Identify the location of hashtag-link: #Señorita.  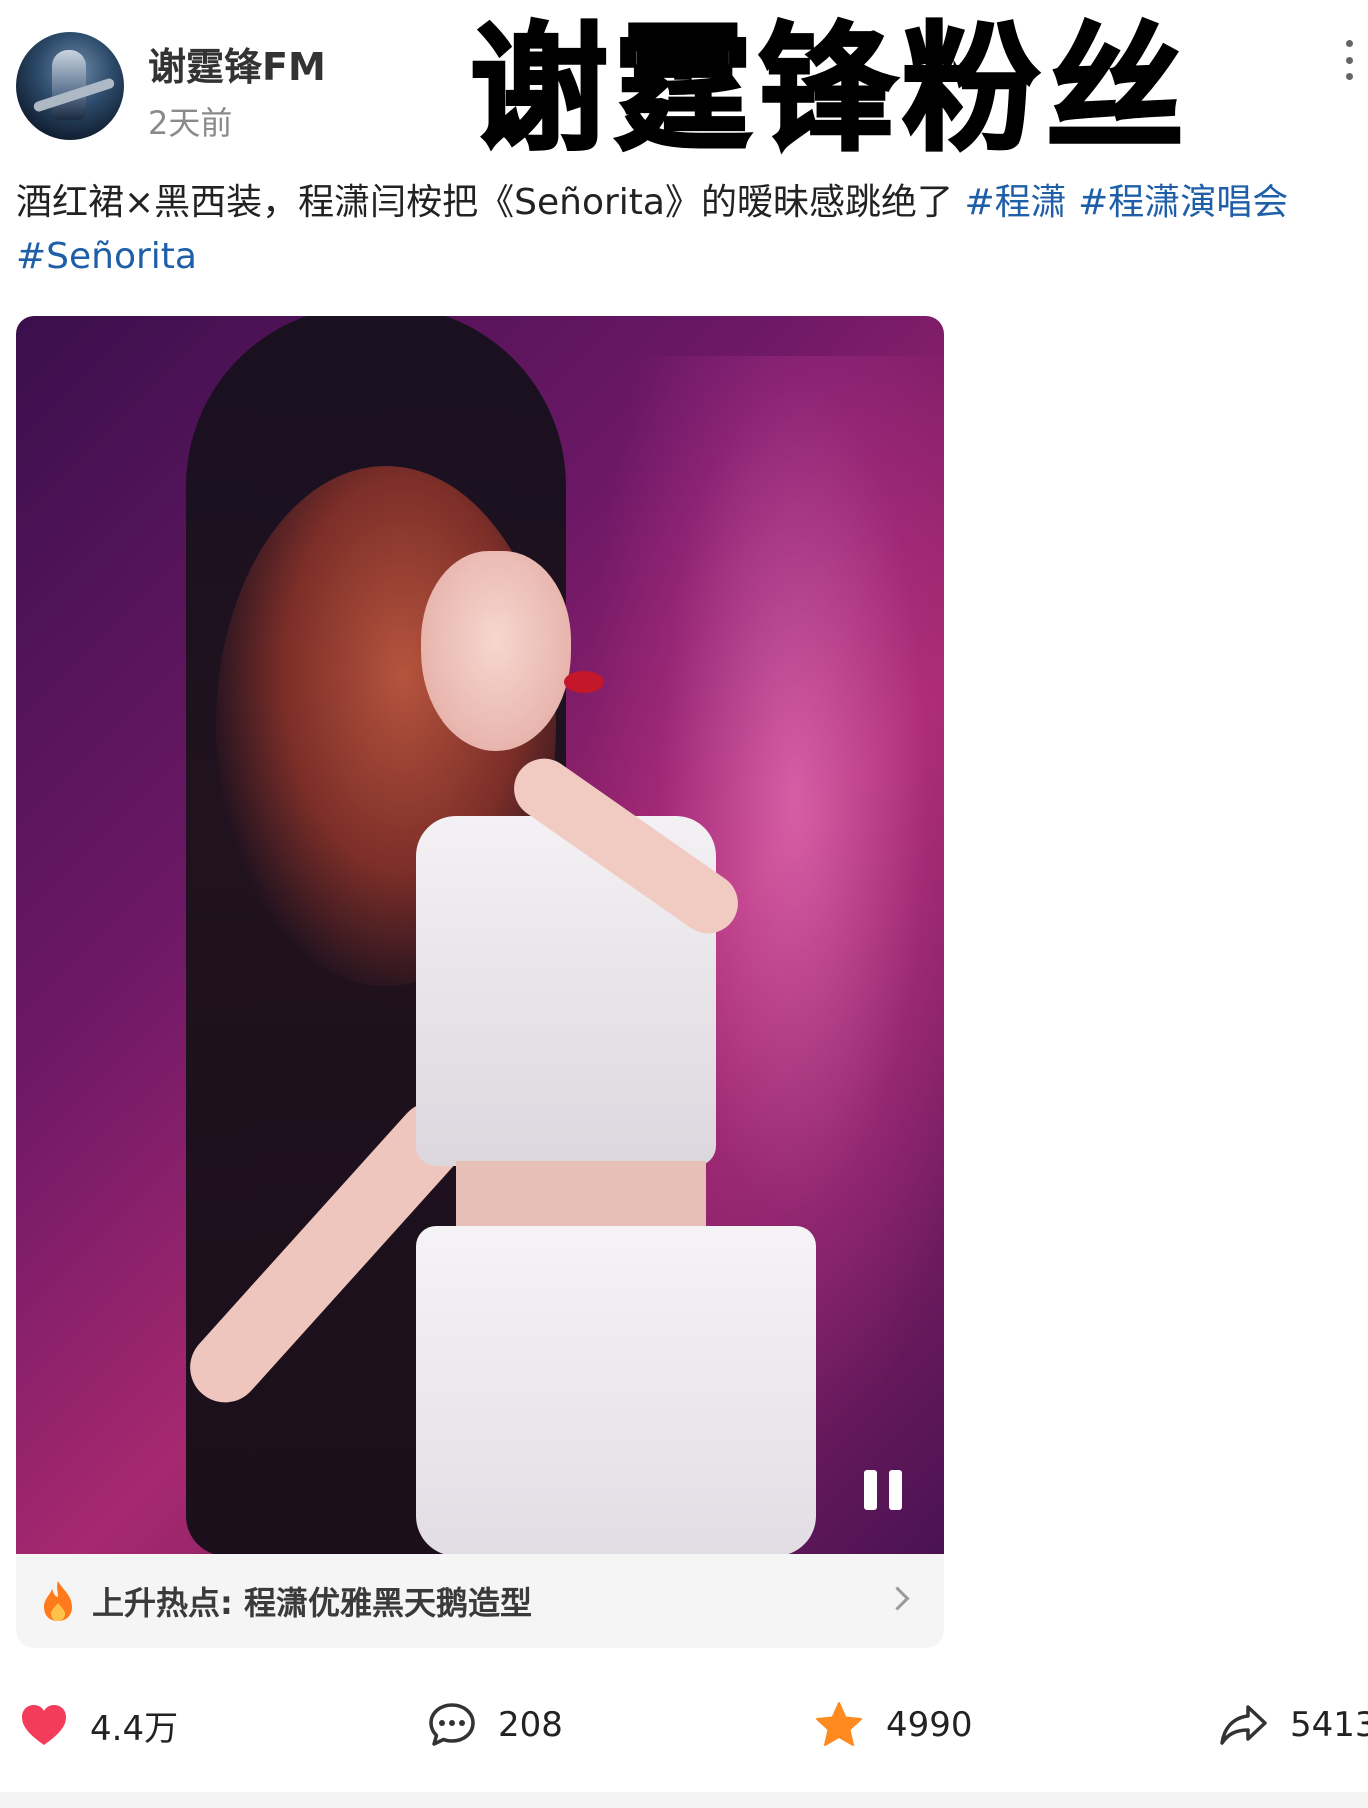
(106, 256).